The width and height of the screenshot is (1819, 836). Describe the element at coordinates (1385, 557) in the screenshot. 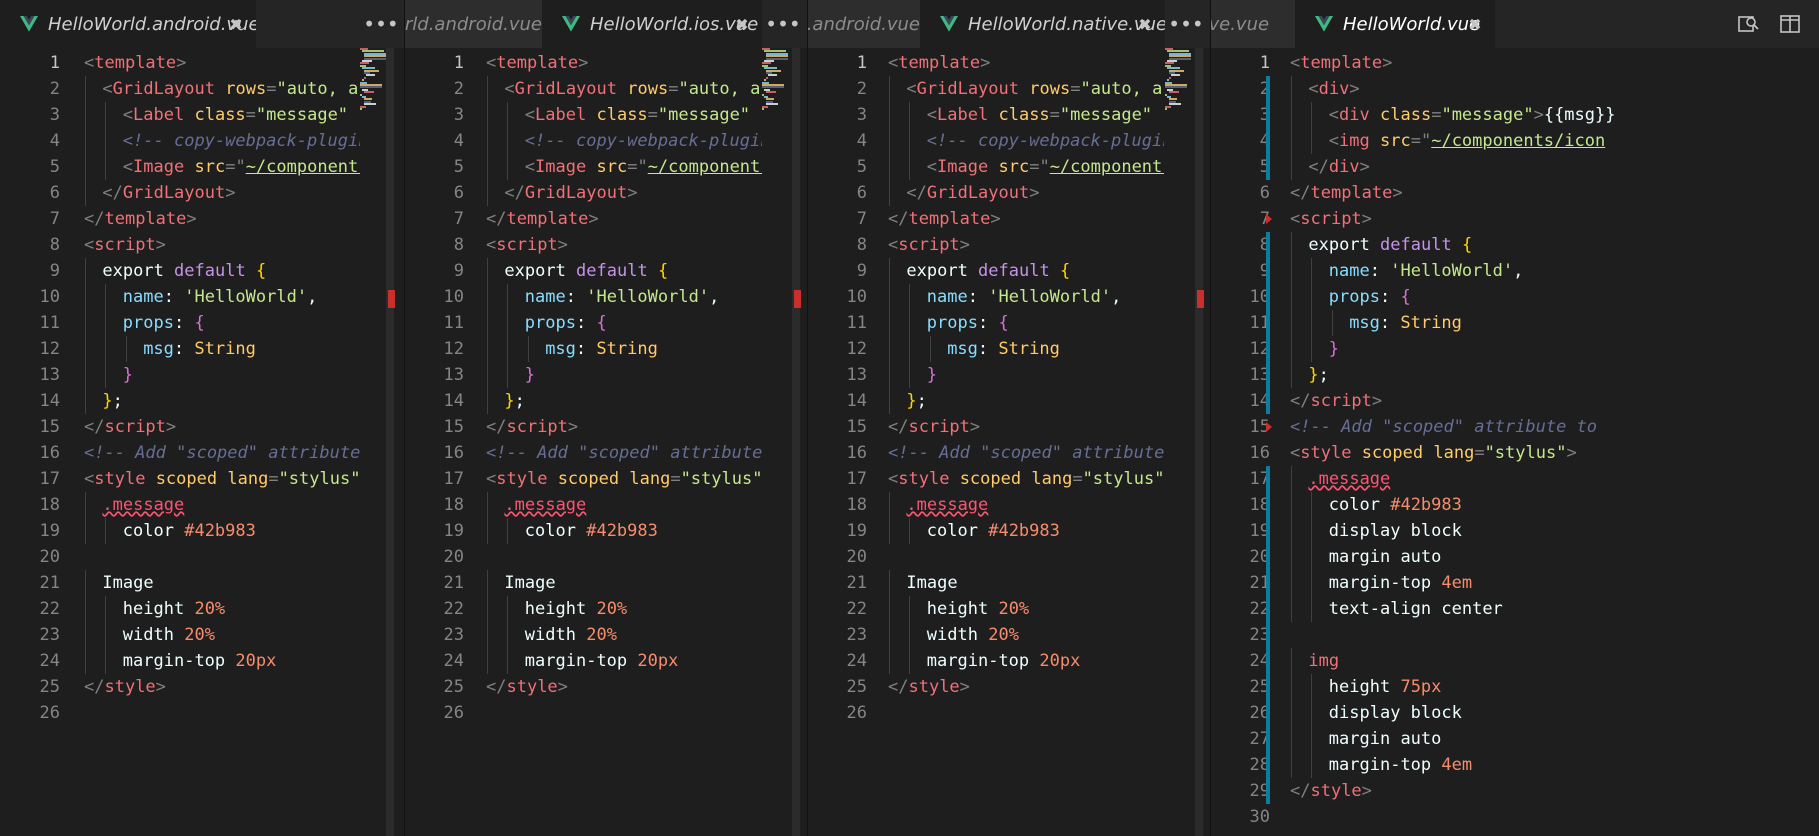

I see `code-token: margin auto` at that location.